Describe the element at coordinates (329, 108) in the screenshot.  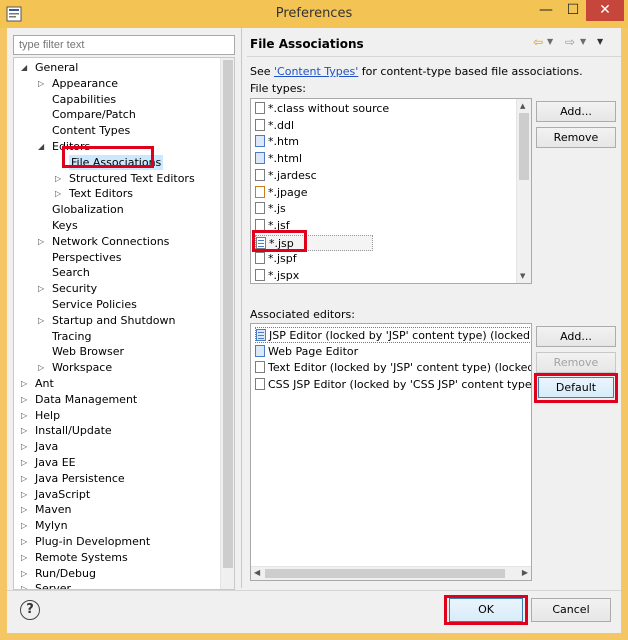
I see `file-type-label: *.class without source` at that location.